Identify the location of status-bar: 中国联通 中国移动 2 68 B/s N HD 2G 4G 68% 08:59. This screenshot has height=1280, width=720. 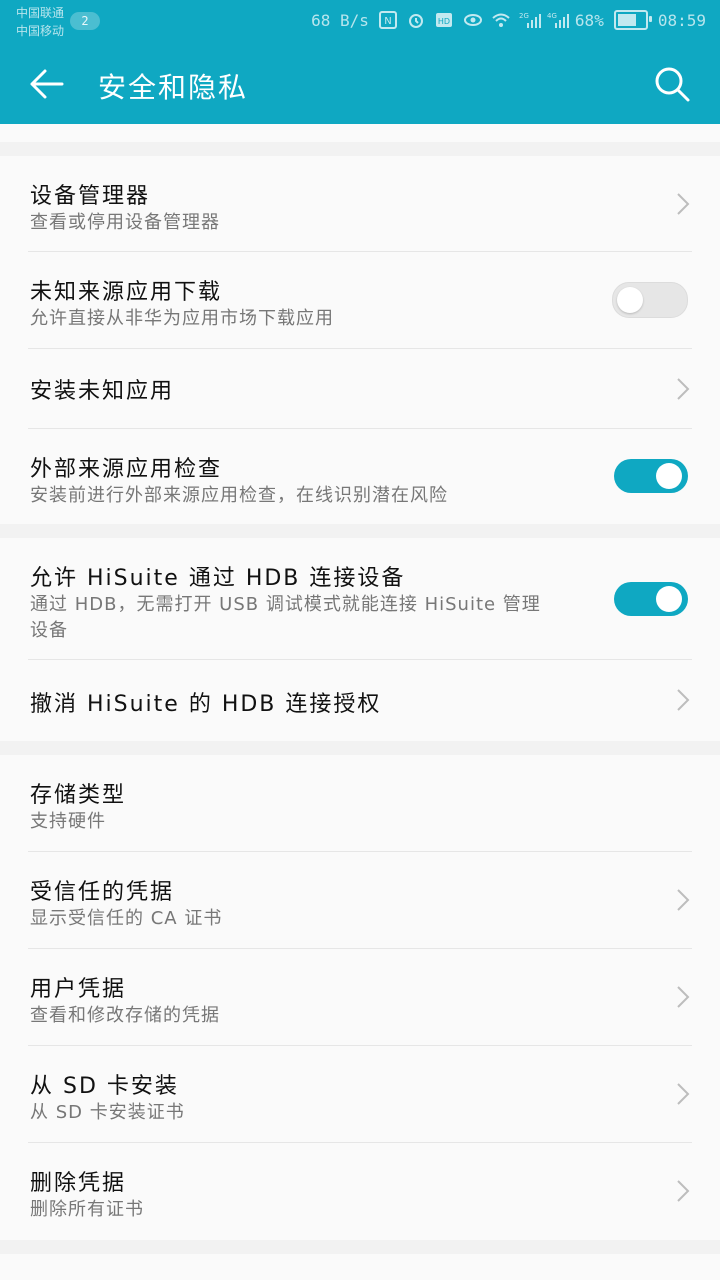
(360, 22).